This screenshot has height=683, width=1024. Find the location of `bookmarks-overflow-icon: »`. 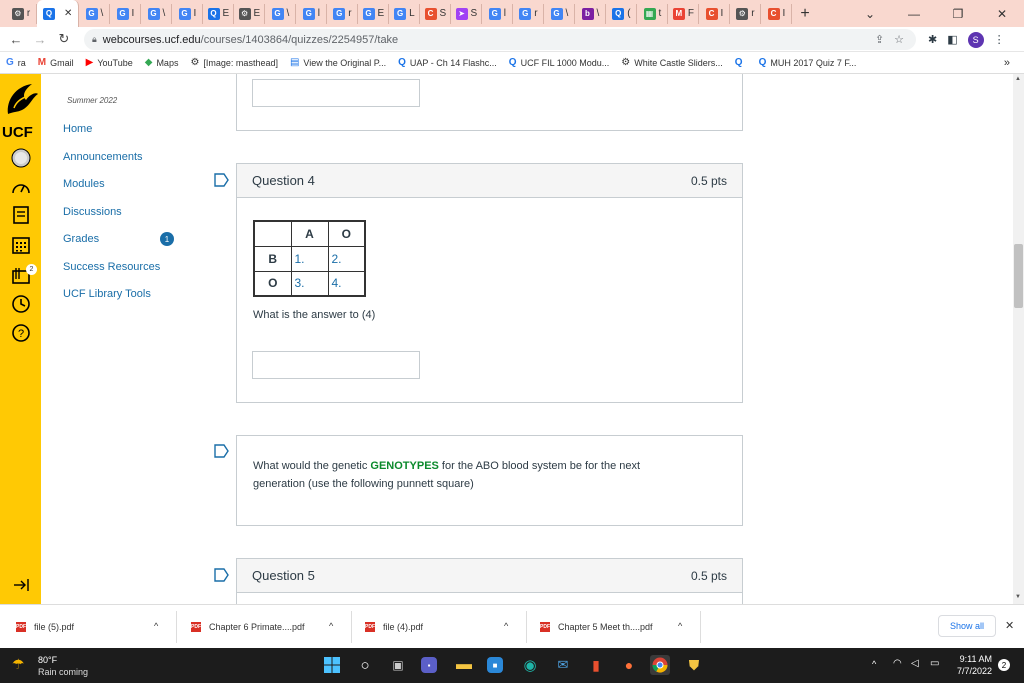

bookmarks-overflow-icon: » is located at coordinates (1007, 63).